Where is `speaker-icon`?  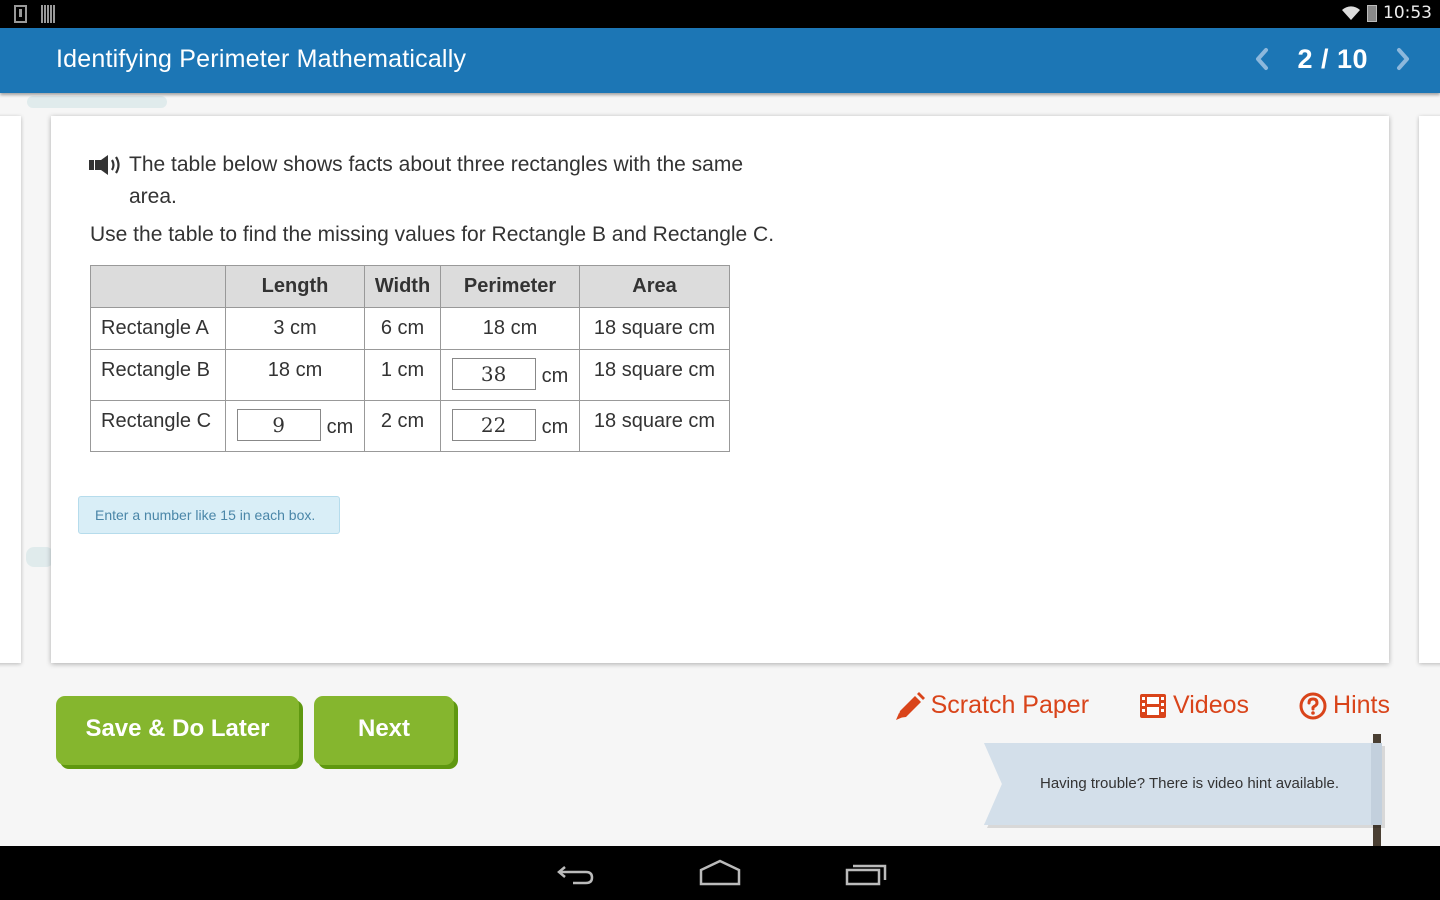 speaker-icon is located at coordinates (106, 165).